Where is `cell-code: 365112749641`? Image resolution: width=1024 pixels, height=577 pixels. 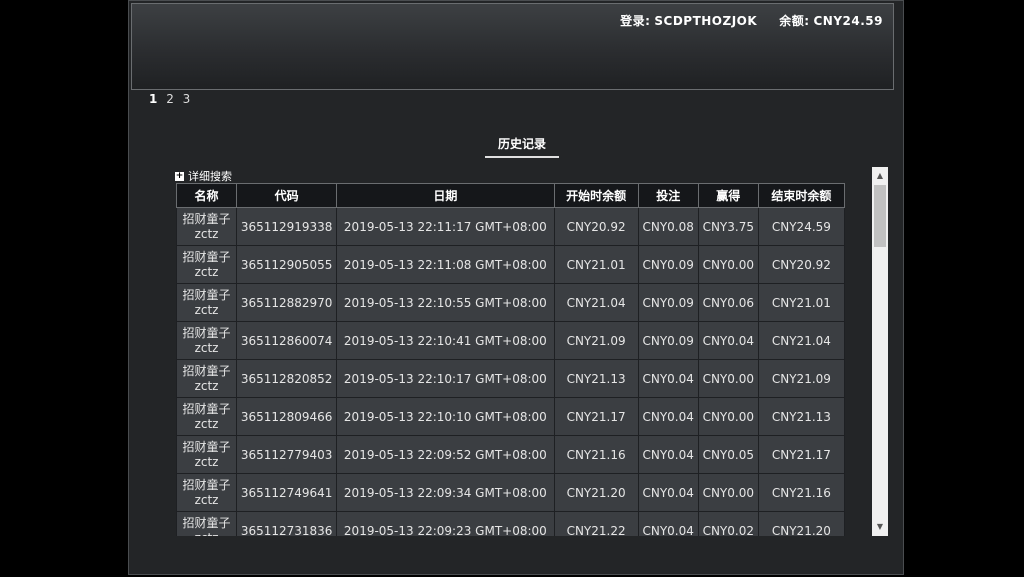 cell-code: 365112749641 is located at coordinates (287, 492).